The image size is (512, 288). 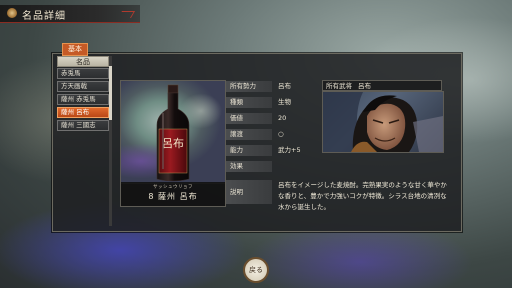 I want to click on attr-price: 価値 20, so click(x=271, y=118).